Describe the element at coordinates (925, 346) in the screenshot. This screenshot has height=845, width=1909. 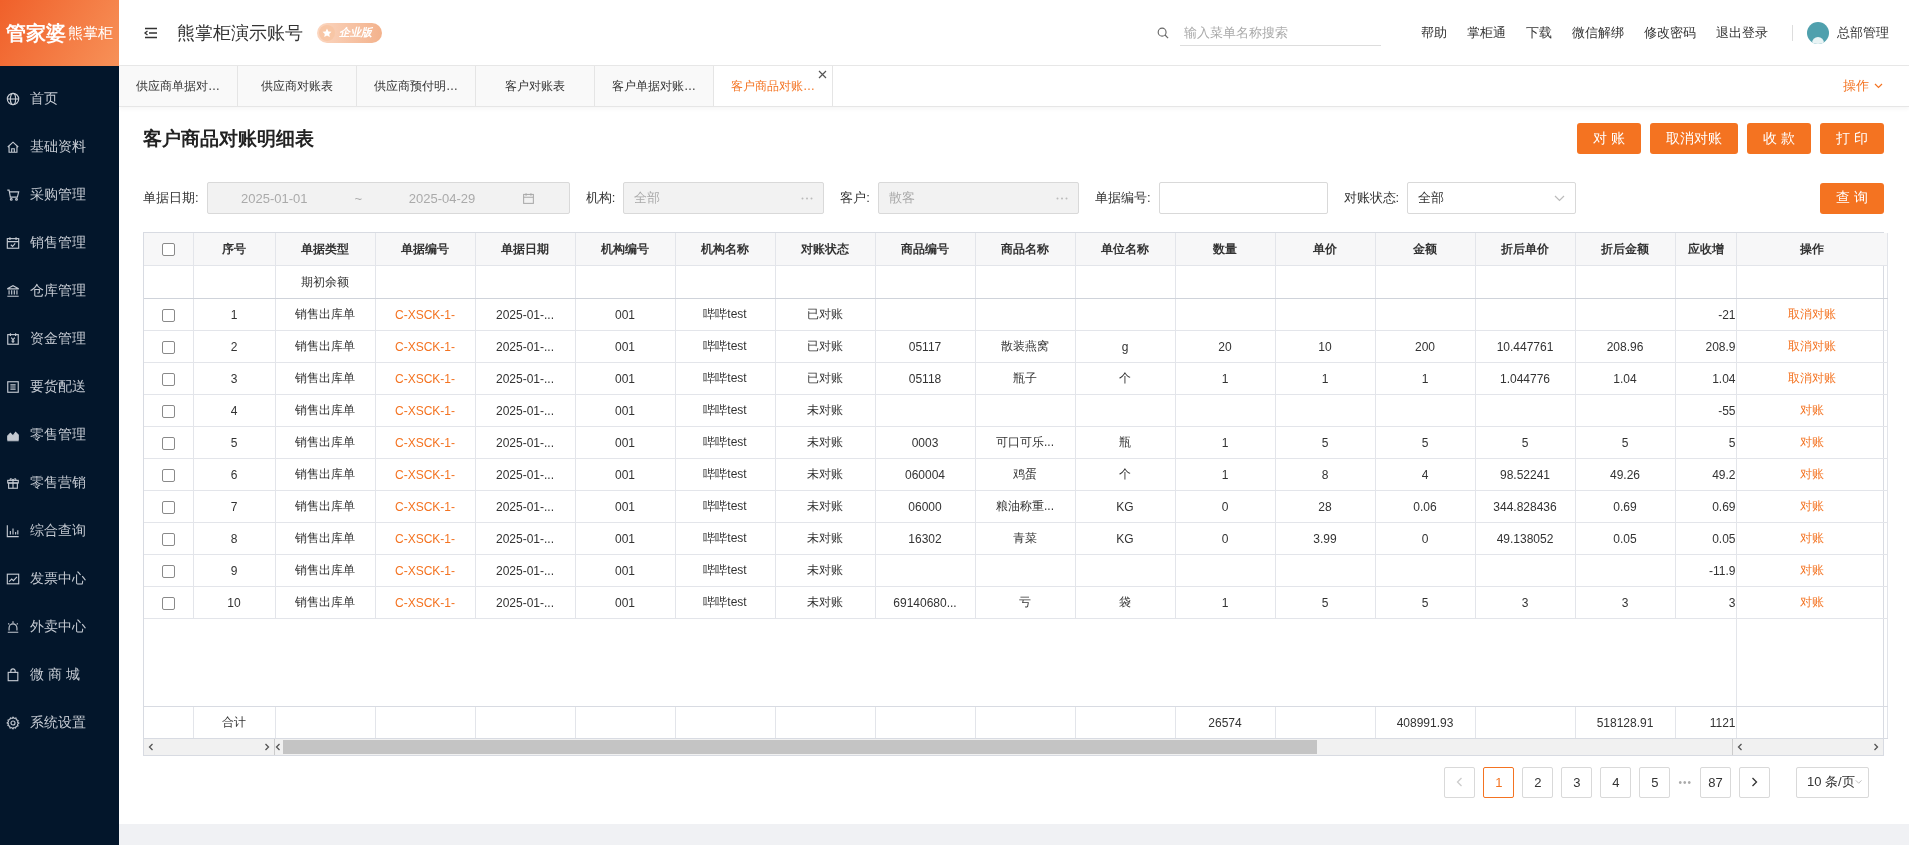
I see `table-cell: 05117` at that location.